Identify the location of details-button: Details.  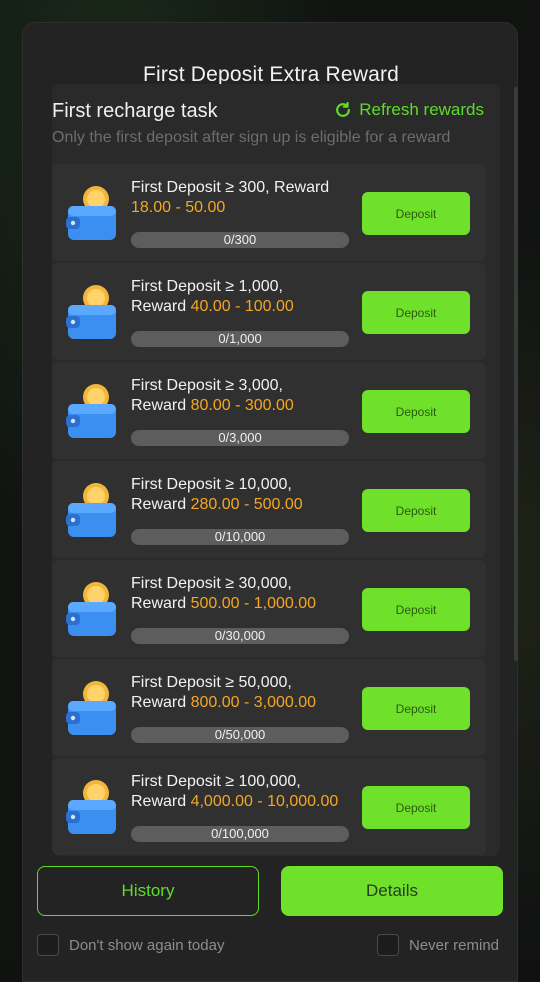
(392, 891).